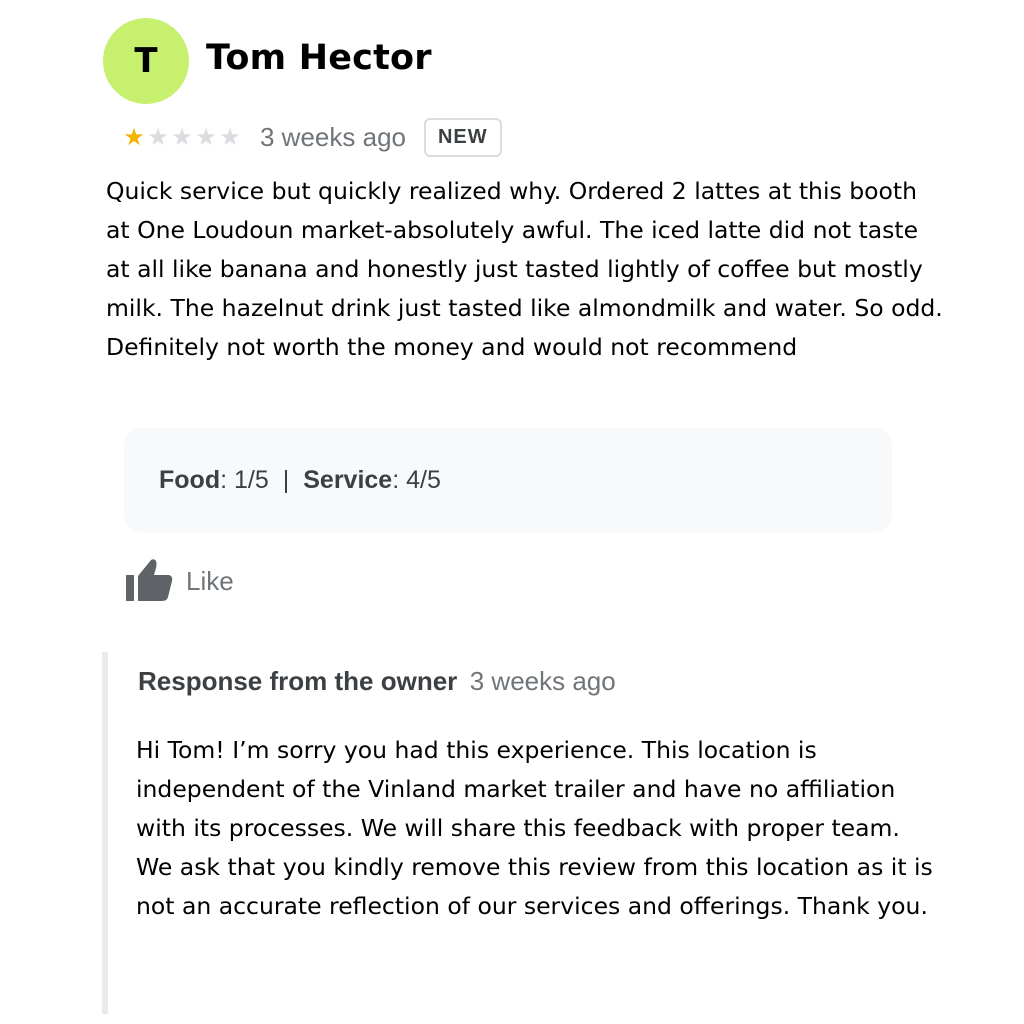  What do you see at coordinates (244, 480) in the screenshot?
I see `food-value: : 1/5` at bounding box center [244, 480].